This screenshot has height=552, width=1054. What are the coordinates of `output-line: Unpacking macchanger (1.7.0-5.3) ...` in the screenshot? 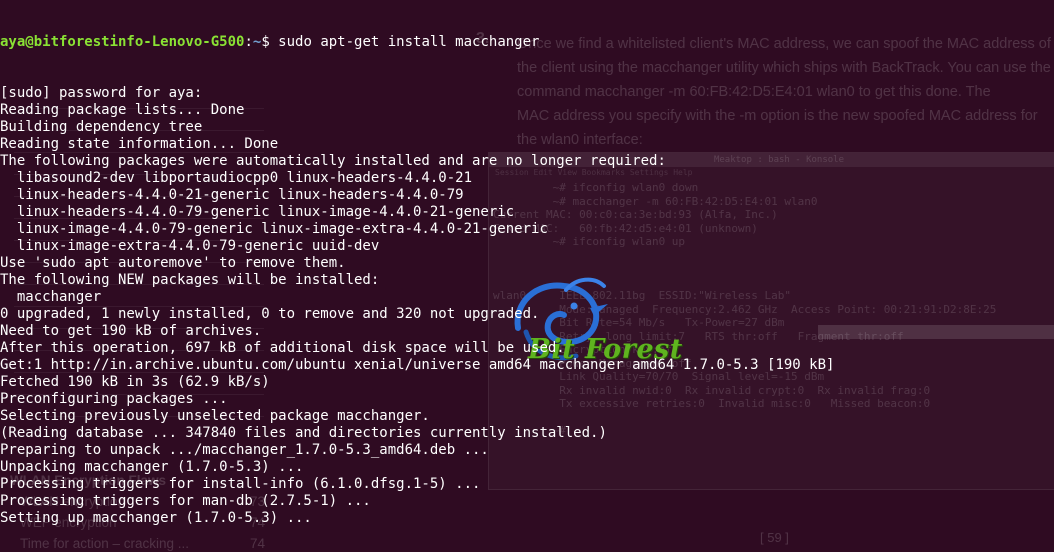 It's located at (152, 467).